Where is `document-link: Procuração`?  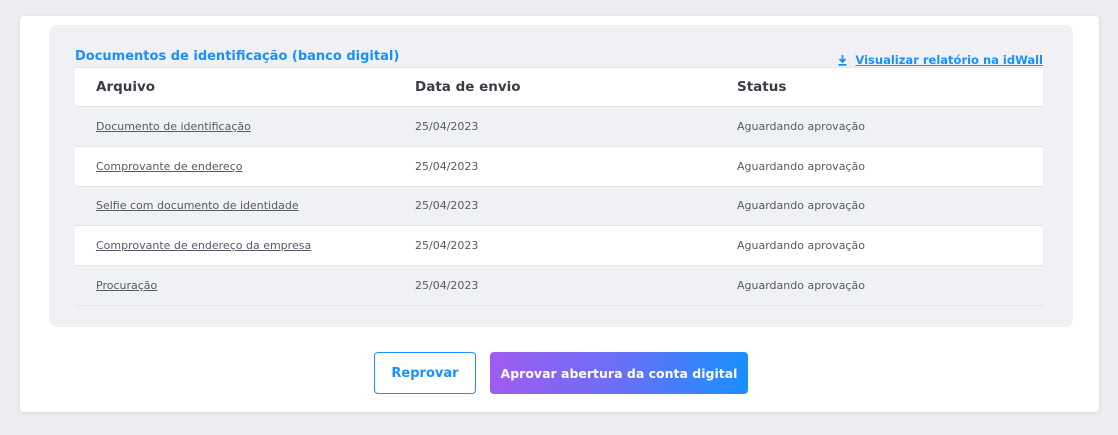 document-link: Procuração is located at coordinates (126, 285).